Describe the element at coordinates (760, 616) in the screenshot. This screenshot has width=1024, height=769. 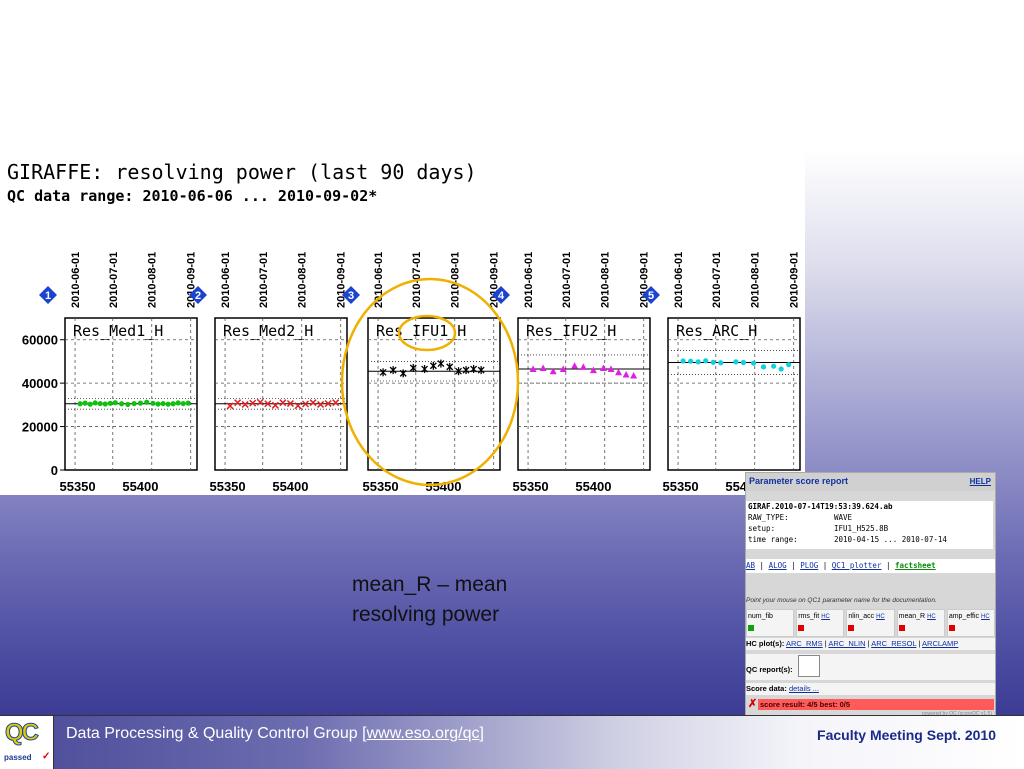
I see `param-name: num_fib` at that location.